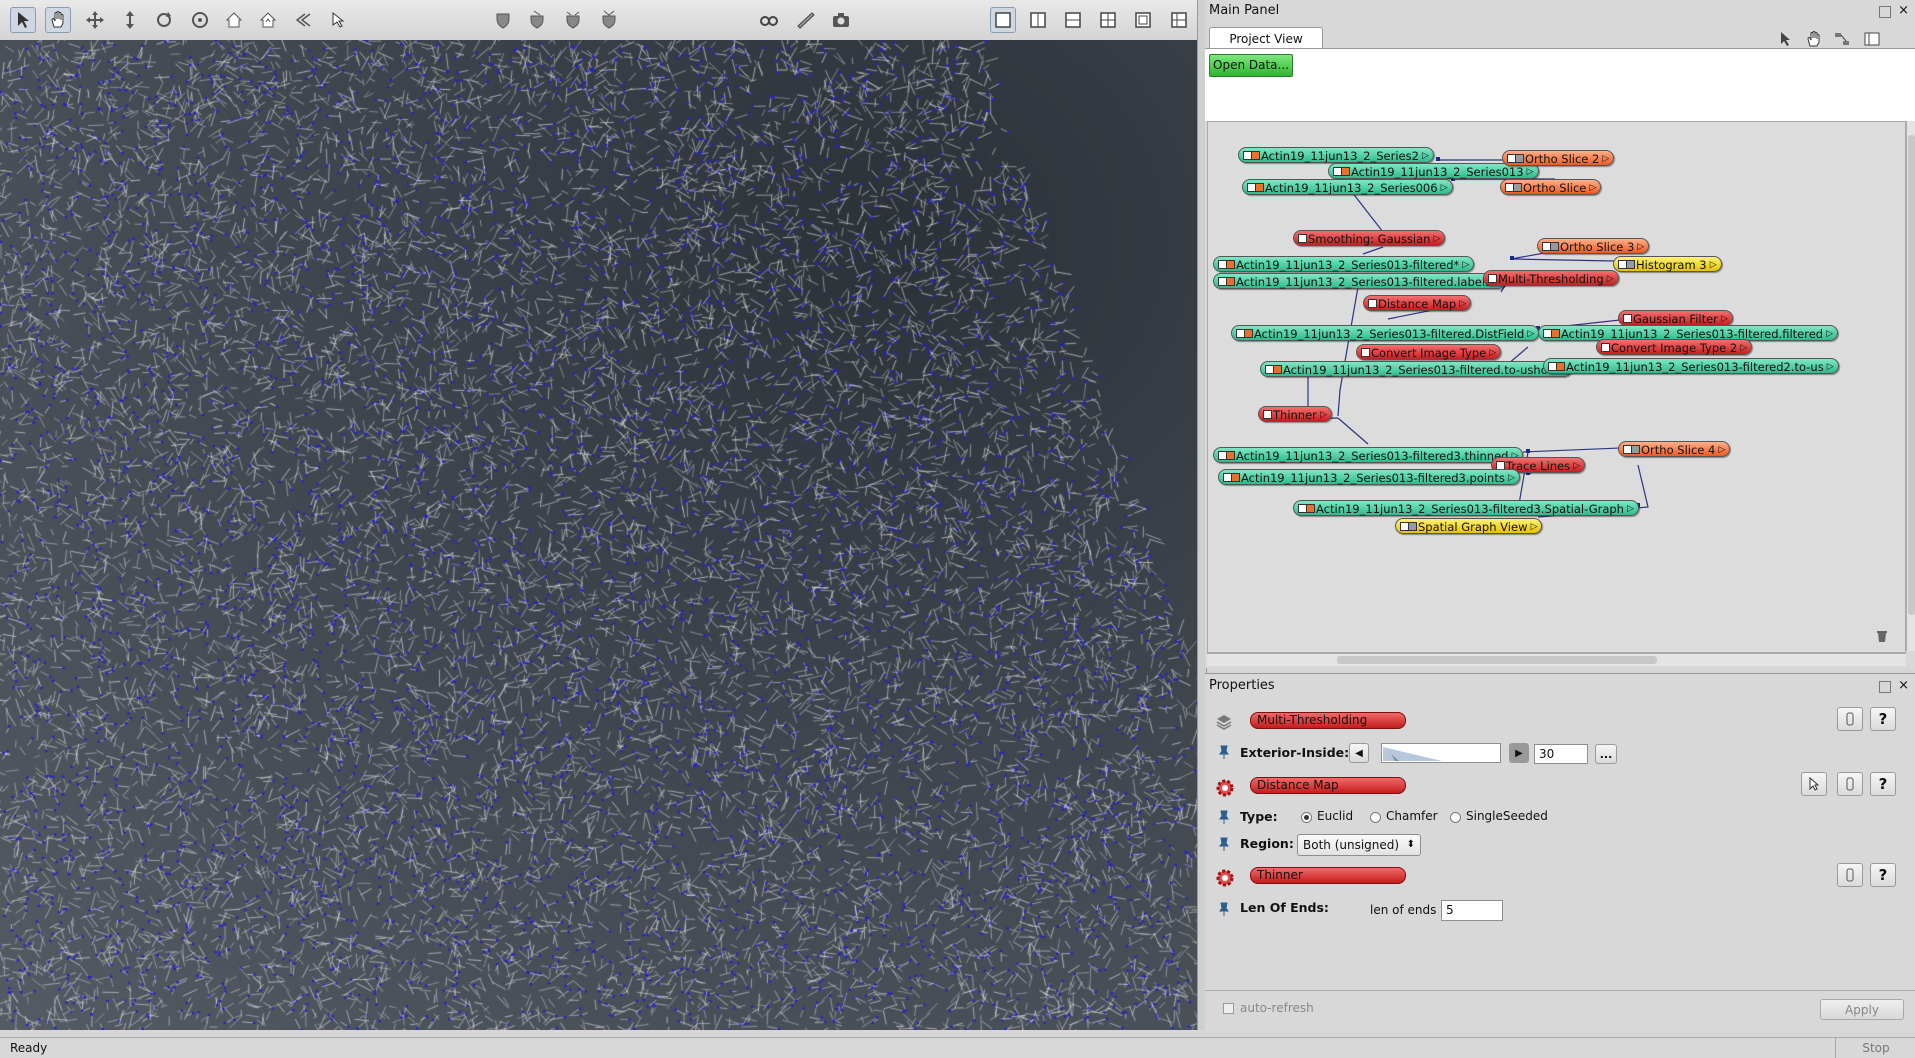  I want to click on clip-icon, so click(573, 20).